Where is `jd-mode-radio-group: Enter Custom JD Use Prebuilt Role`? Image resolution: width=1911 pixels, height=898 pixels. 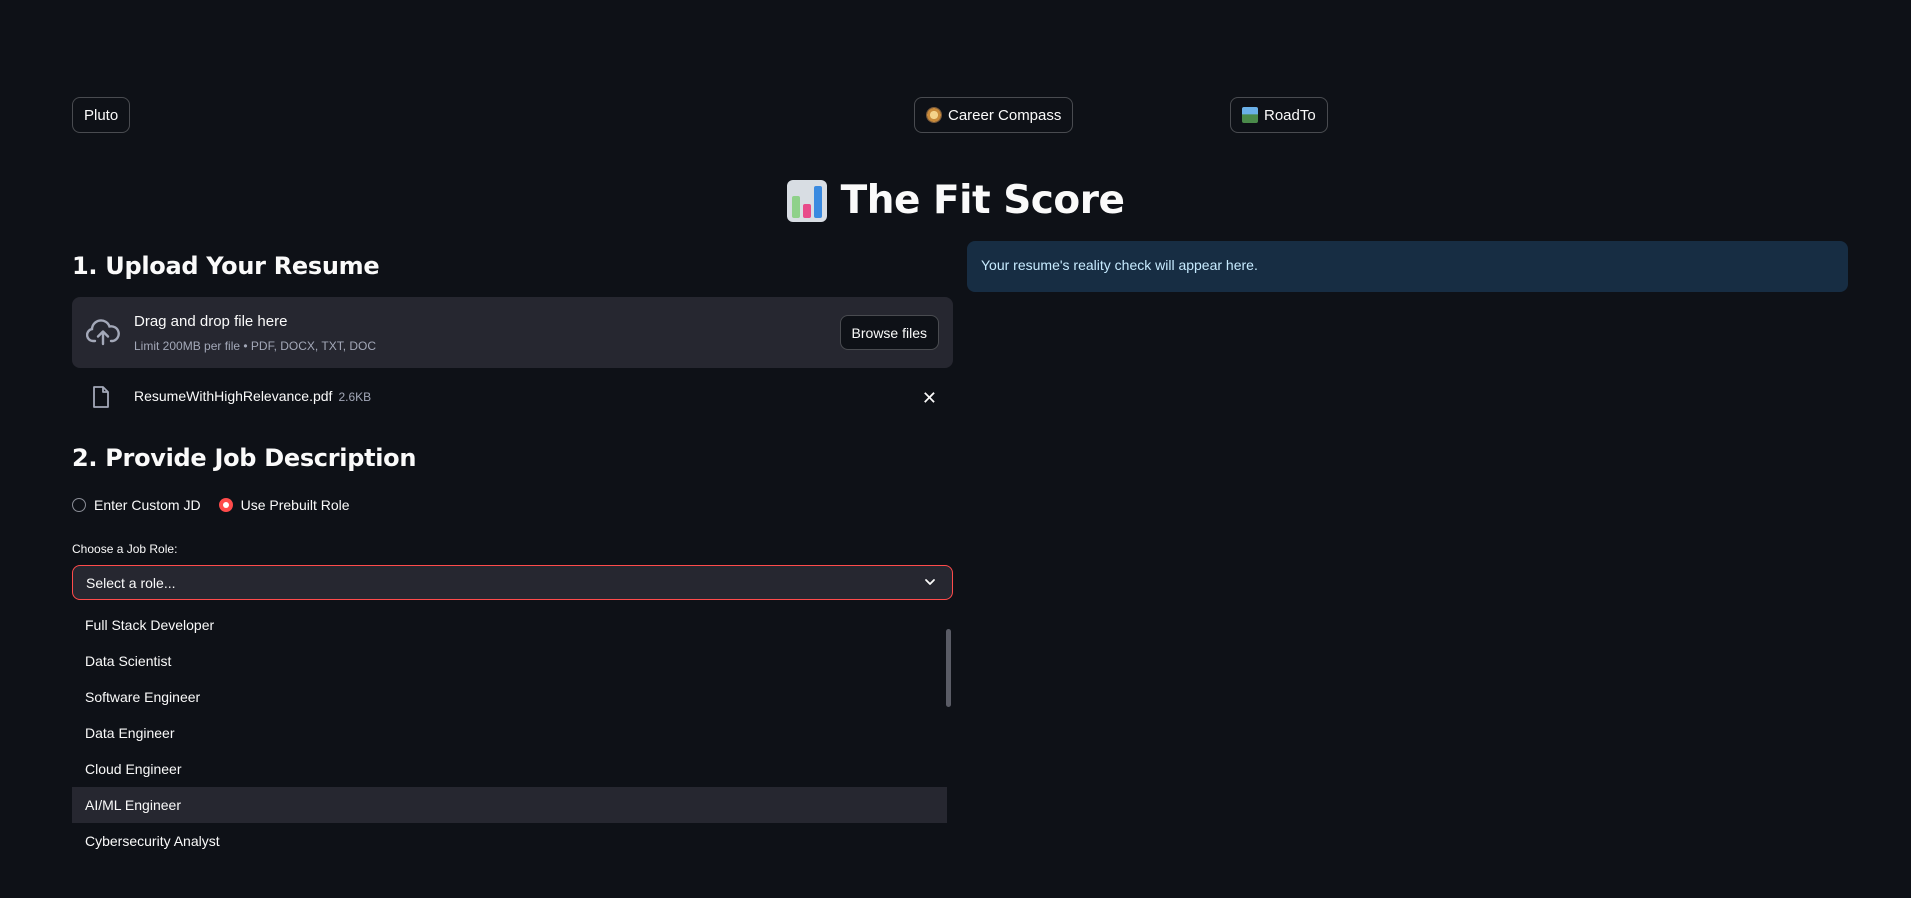 jd-mode-radio-group: Enter Custom JD Use Prebuilt Role is located at coordinates (211, 505).